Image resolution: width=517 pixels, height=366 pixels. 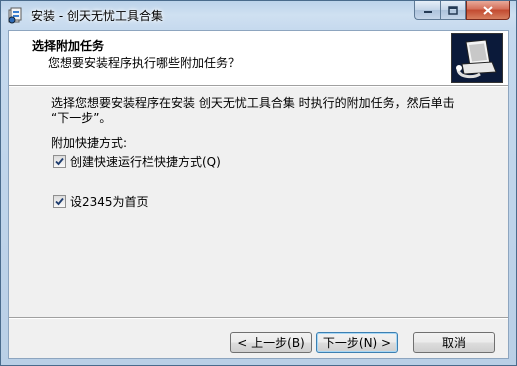 I want to click on maximize-icon, so click(x=453, y=10).